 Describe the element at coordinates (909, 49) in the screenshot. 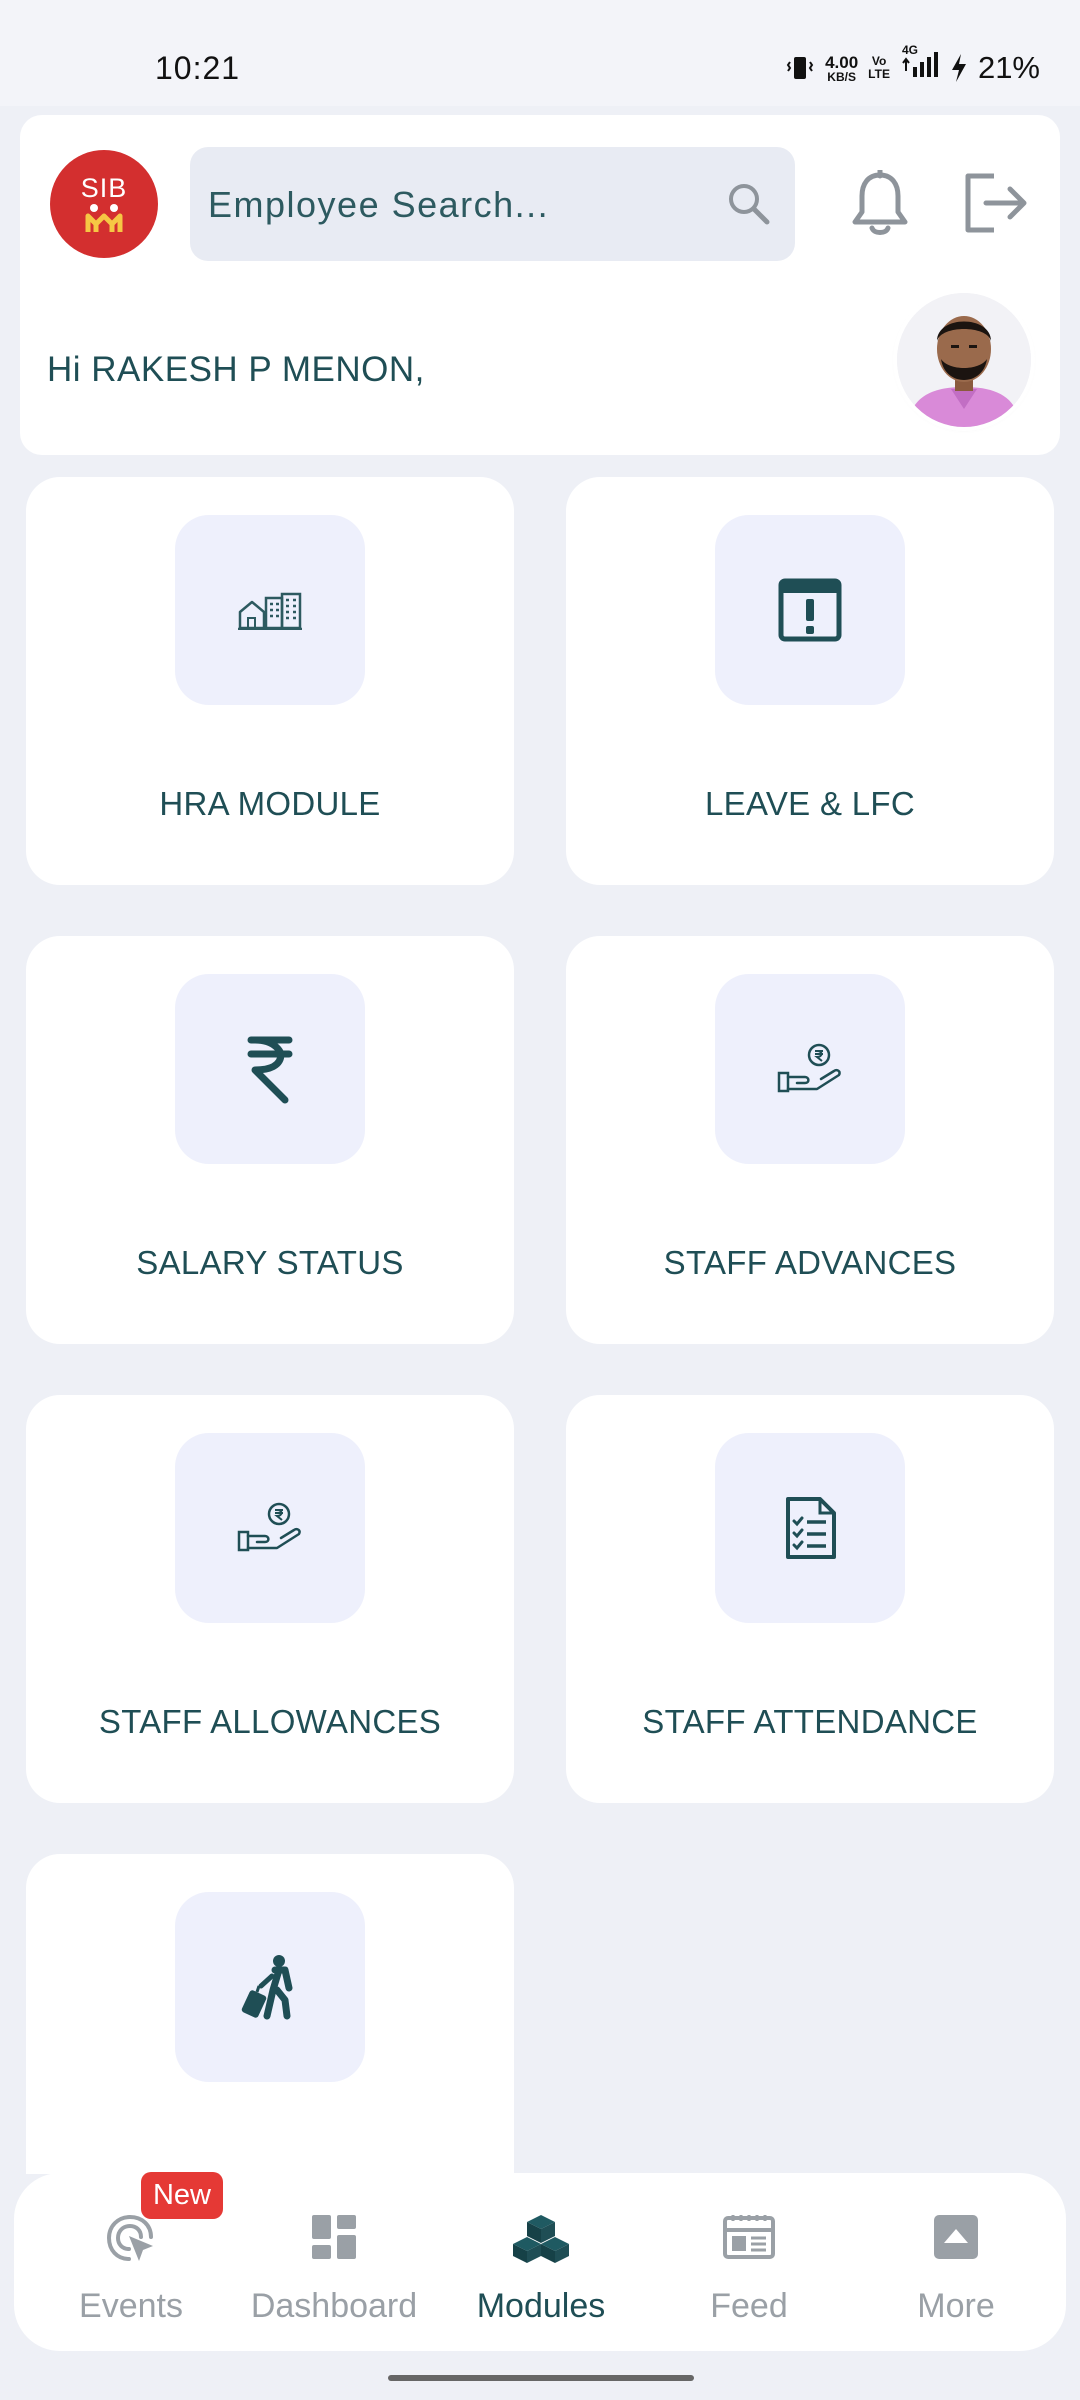

I see `network-type: 4G` at that location.